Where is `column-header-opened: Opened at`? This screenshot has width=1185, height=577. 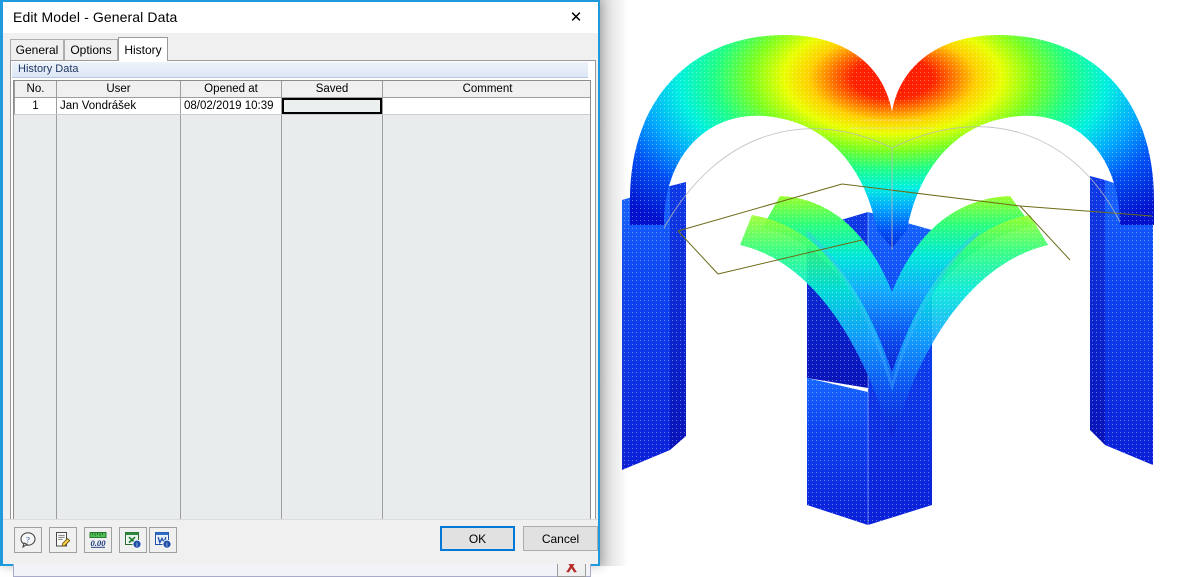 column-header-opened: Opened at is located at coordinates (231, 89).